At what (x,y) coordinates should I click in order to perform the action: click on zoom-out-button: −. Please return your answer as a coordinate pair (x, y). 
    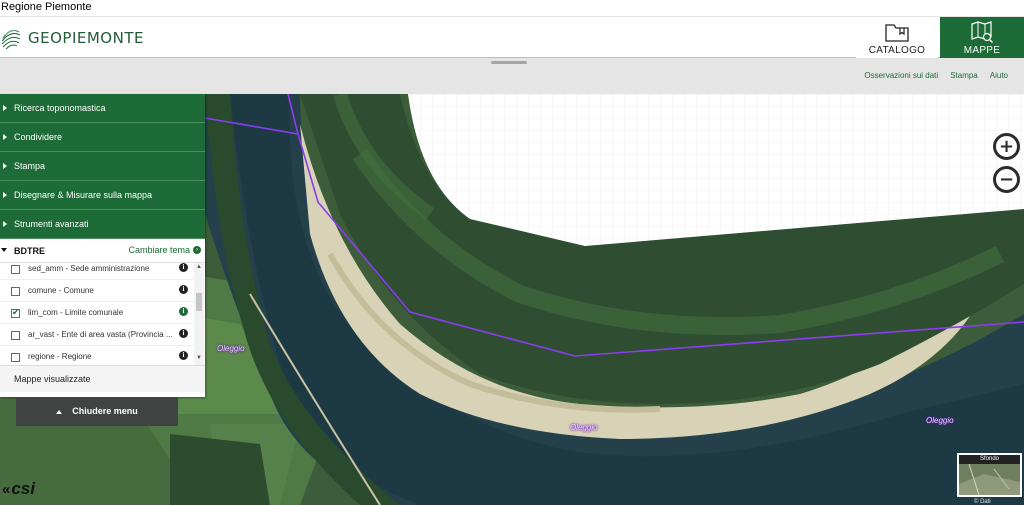
    Looking at the image, I should click on (1006, 179).